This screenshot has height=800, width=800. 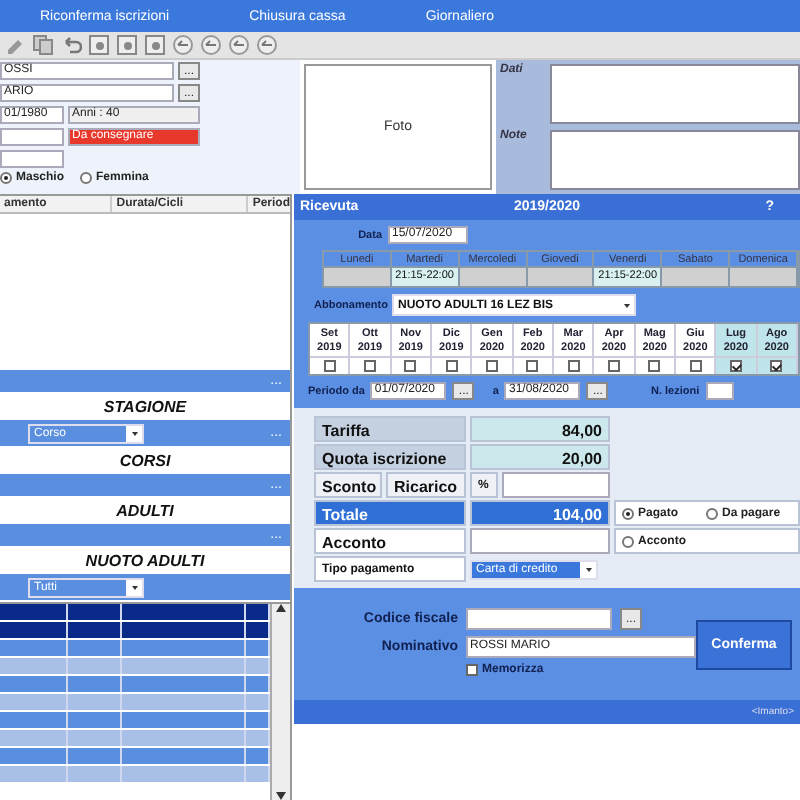 What do you see at coordinates (43, 45) in the screenshot?
I see `copy-icon` at bounding box center [43, 45].